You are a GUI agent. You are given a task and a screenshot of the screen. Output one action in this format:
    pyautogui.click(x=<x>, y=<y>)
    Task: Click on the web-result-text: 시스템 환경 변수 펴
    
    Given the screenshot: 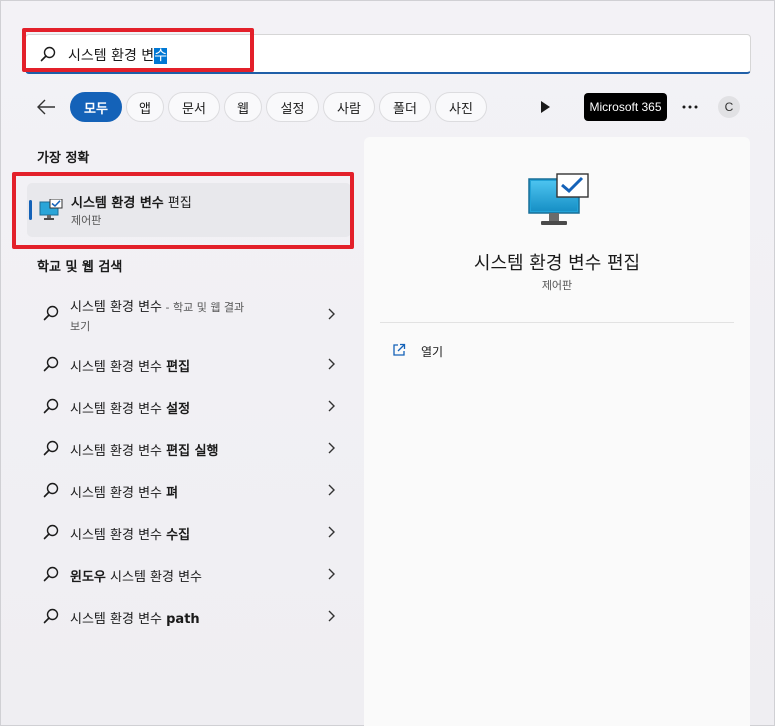 What is the action you would take?
    pyautogui.click(x=124, y=491)
    